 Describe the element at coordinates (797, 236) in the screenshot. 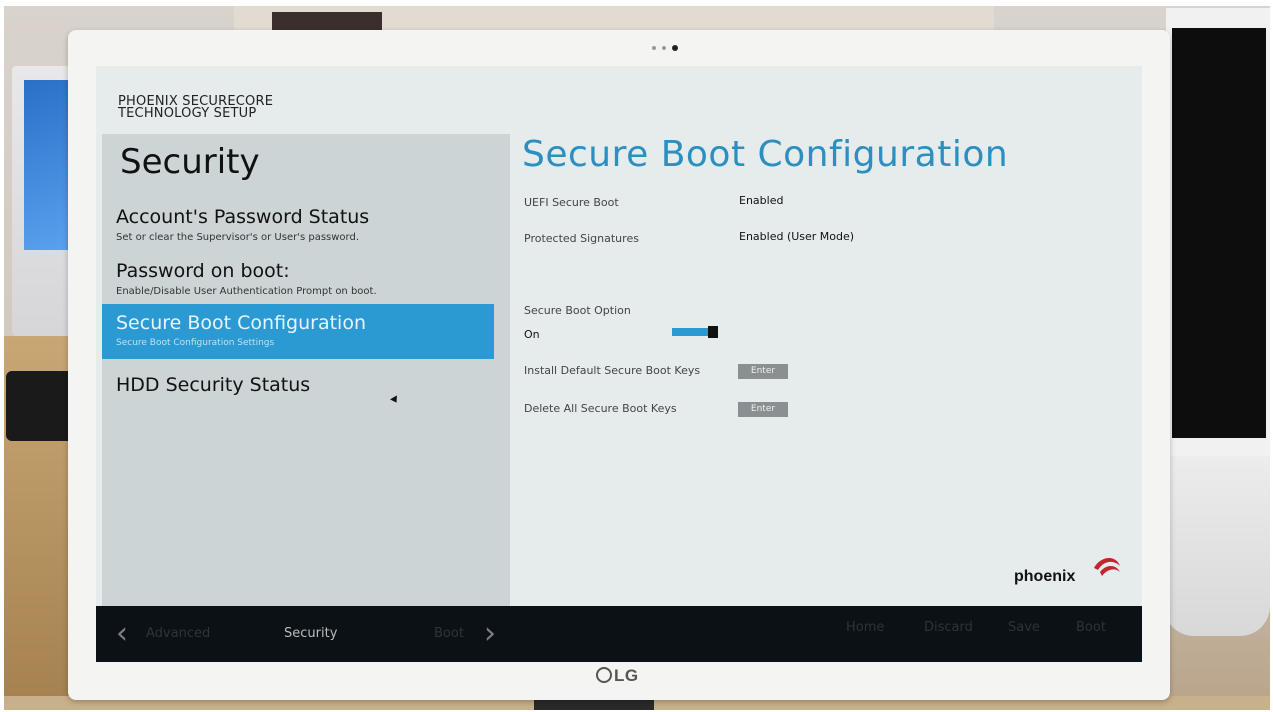

I see `protected-signatures-value: Enabled (User Mode)` at that location.